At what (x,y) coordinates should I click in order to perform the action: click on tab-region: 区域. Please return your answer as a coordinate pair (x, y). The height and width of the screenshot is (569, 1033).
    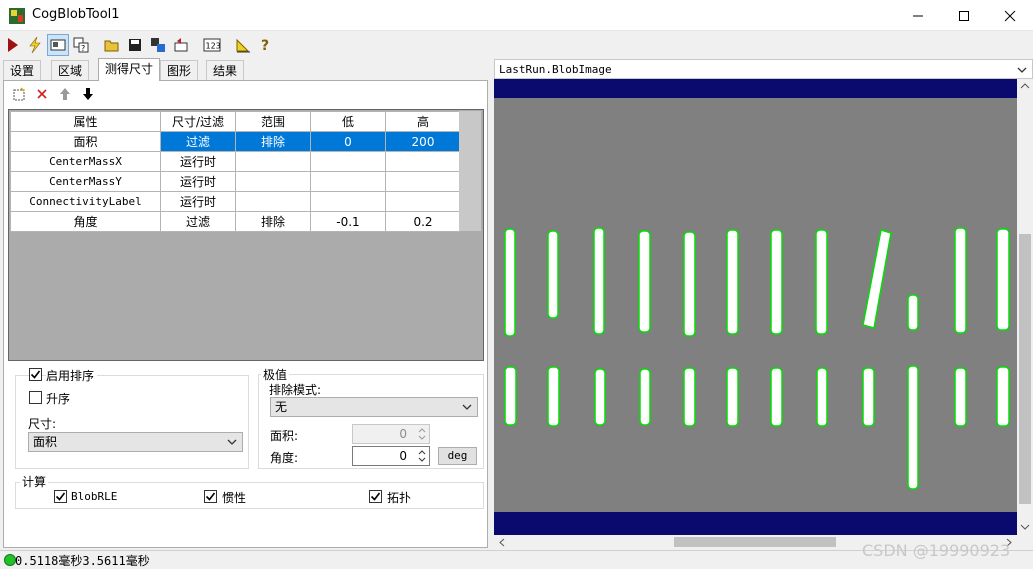
    Looking at the image, I should click on (70, 70).